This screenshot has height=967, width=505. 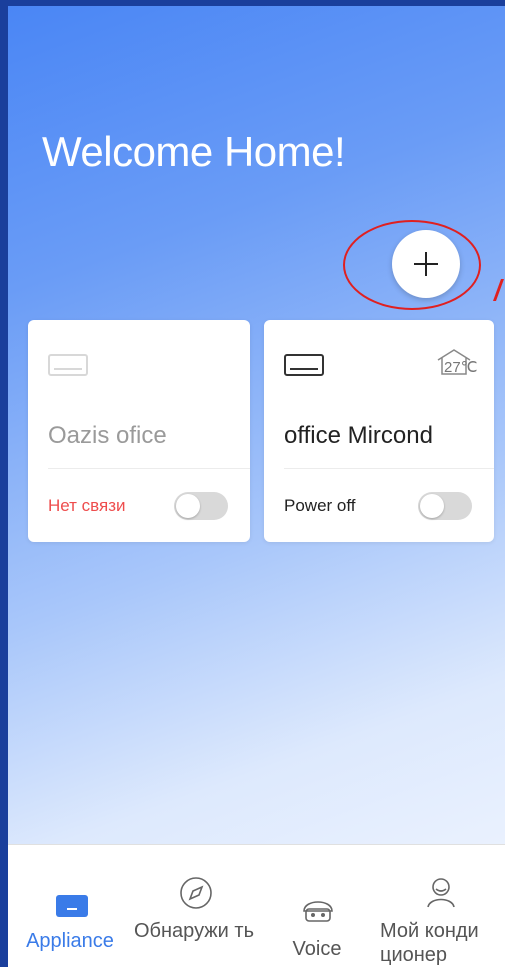 I want to click on device-name: Oazis ofice, so click(x=107, y=435).